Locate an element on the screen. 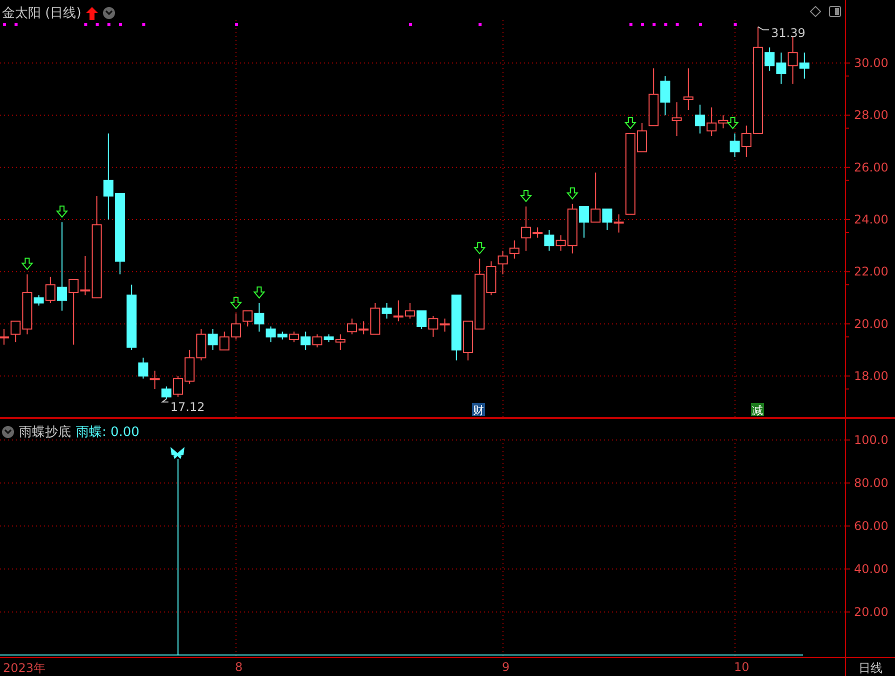  indicator-name: 雨蝶抄底 is located at coordinates (45, 432).